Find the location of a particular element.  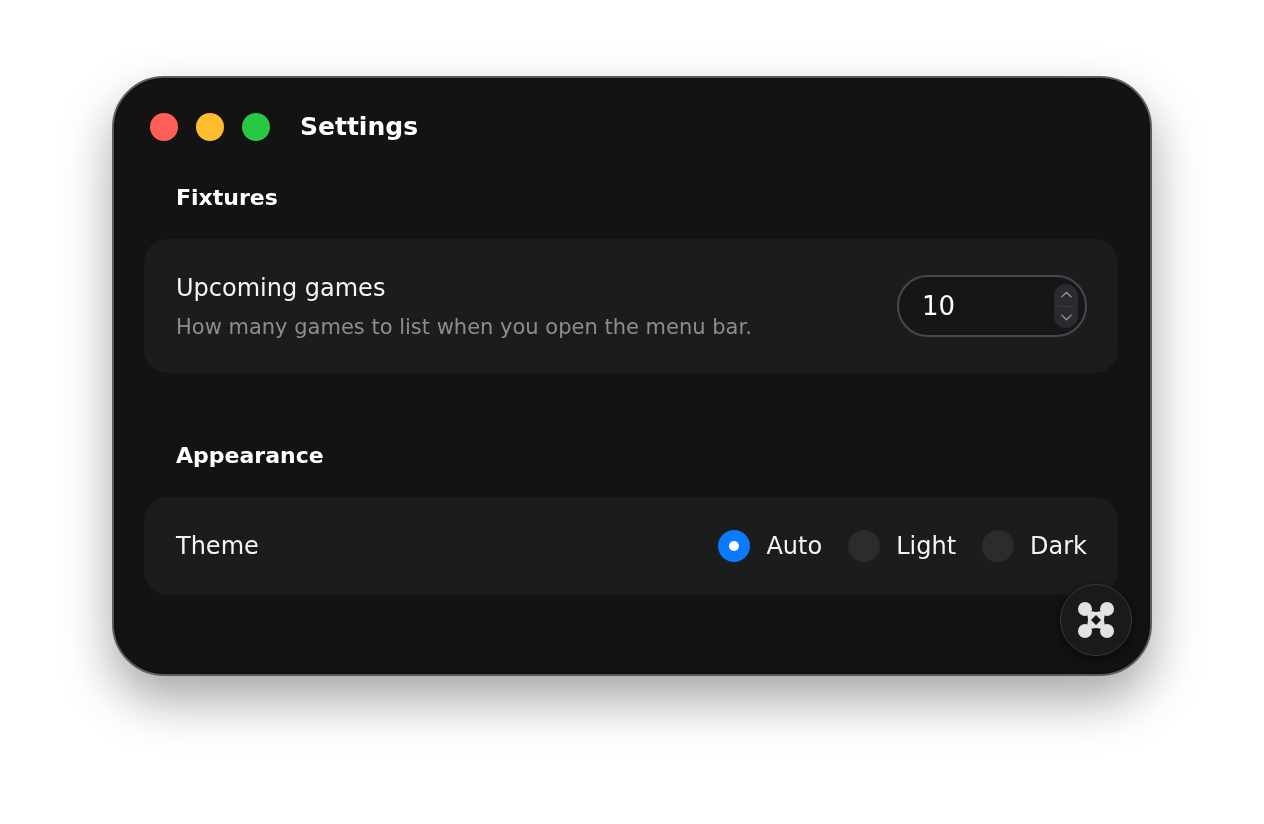

number-field: 10 is located at coordinates (992, 306).